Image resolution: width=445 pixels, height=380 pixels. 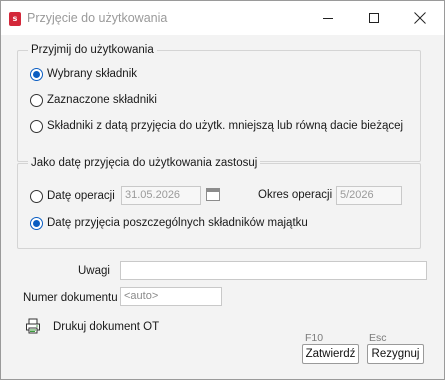 What do you see at coordinates (15, 19) in the screenshot?
I see `app-logo-icon: s` at bounding box center [15, 19].